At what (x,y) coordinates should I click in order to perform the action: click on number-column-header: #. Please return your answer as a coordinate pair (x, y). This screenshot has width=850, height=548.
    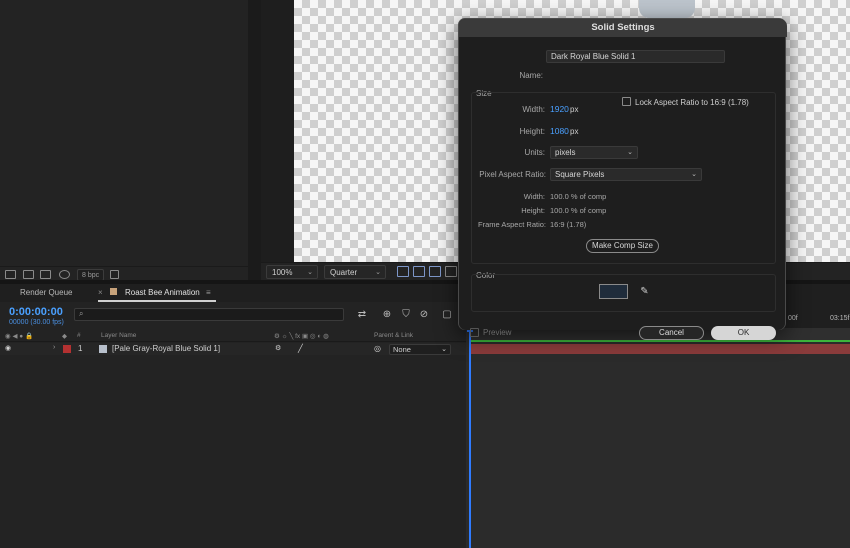
    Looking at the image, I should click on (79, 335).